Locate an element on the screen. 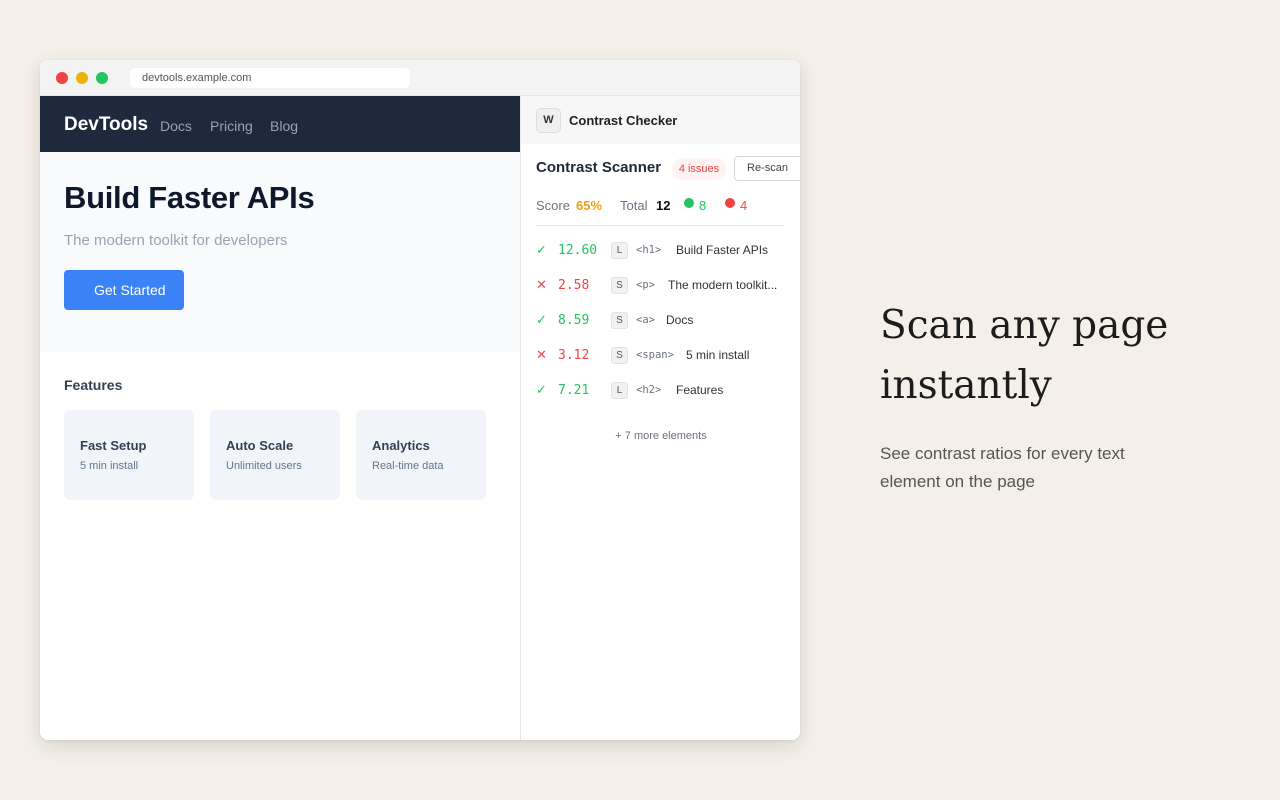  extension-logo-icon: W is located at coordinates (548, 120).